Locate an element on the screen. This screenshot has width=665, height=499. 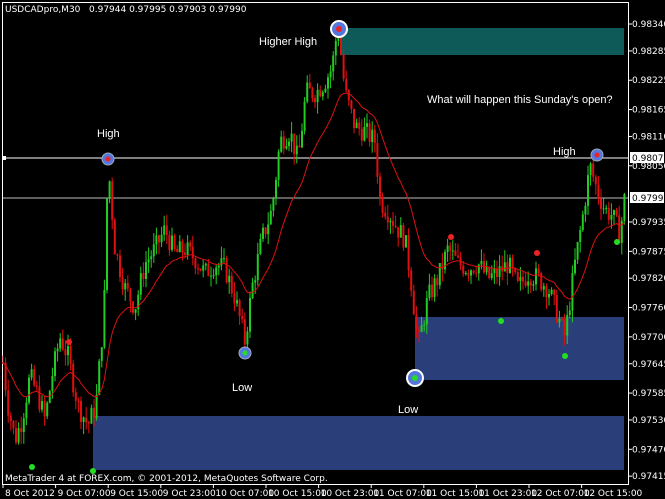
y-tick-label: 0.97585 is located at coordinates (648, 394).